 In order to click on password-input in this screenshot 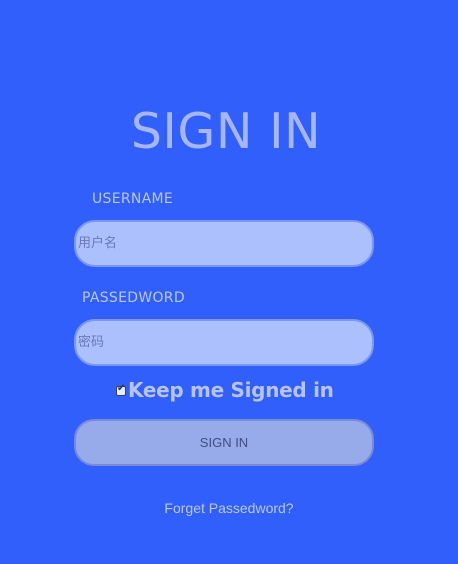, I will do `click(224, 342)`.